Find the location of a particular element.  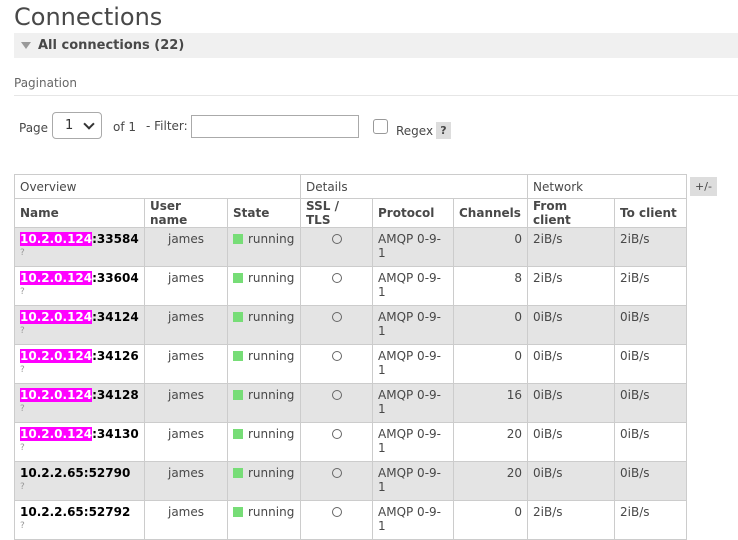

connection-name-cell: 10.2.2.65:52790 ? is located at coordinates (79, 481).